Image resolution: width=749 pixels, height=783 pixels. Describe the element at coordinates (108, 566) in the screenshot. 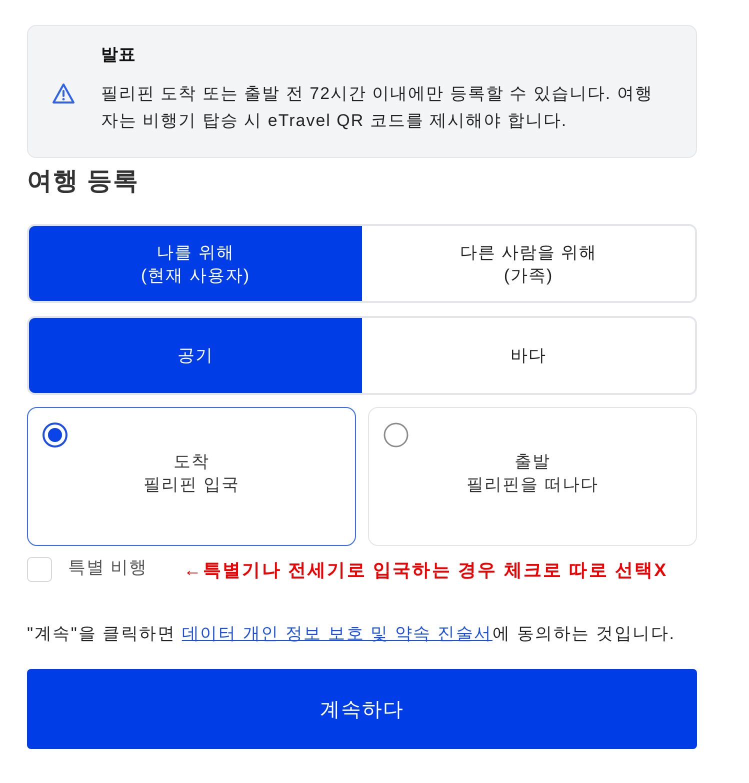

I see `checkbox-label: 특별 비행` at that location.